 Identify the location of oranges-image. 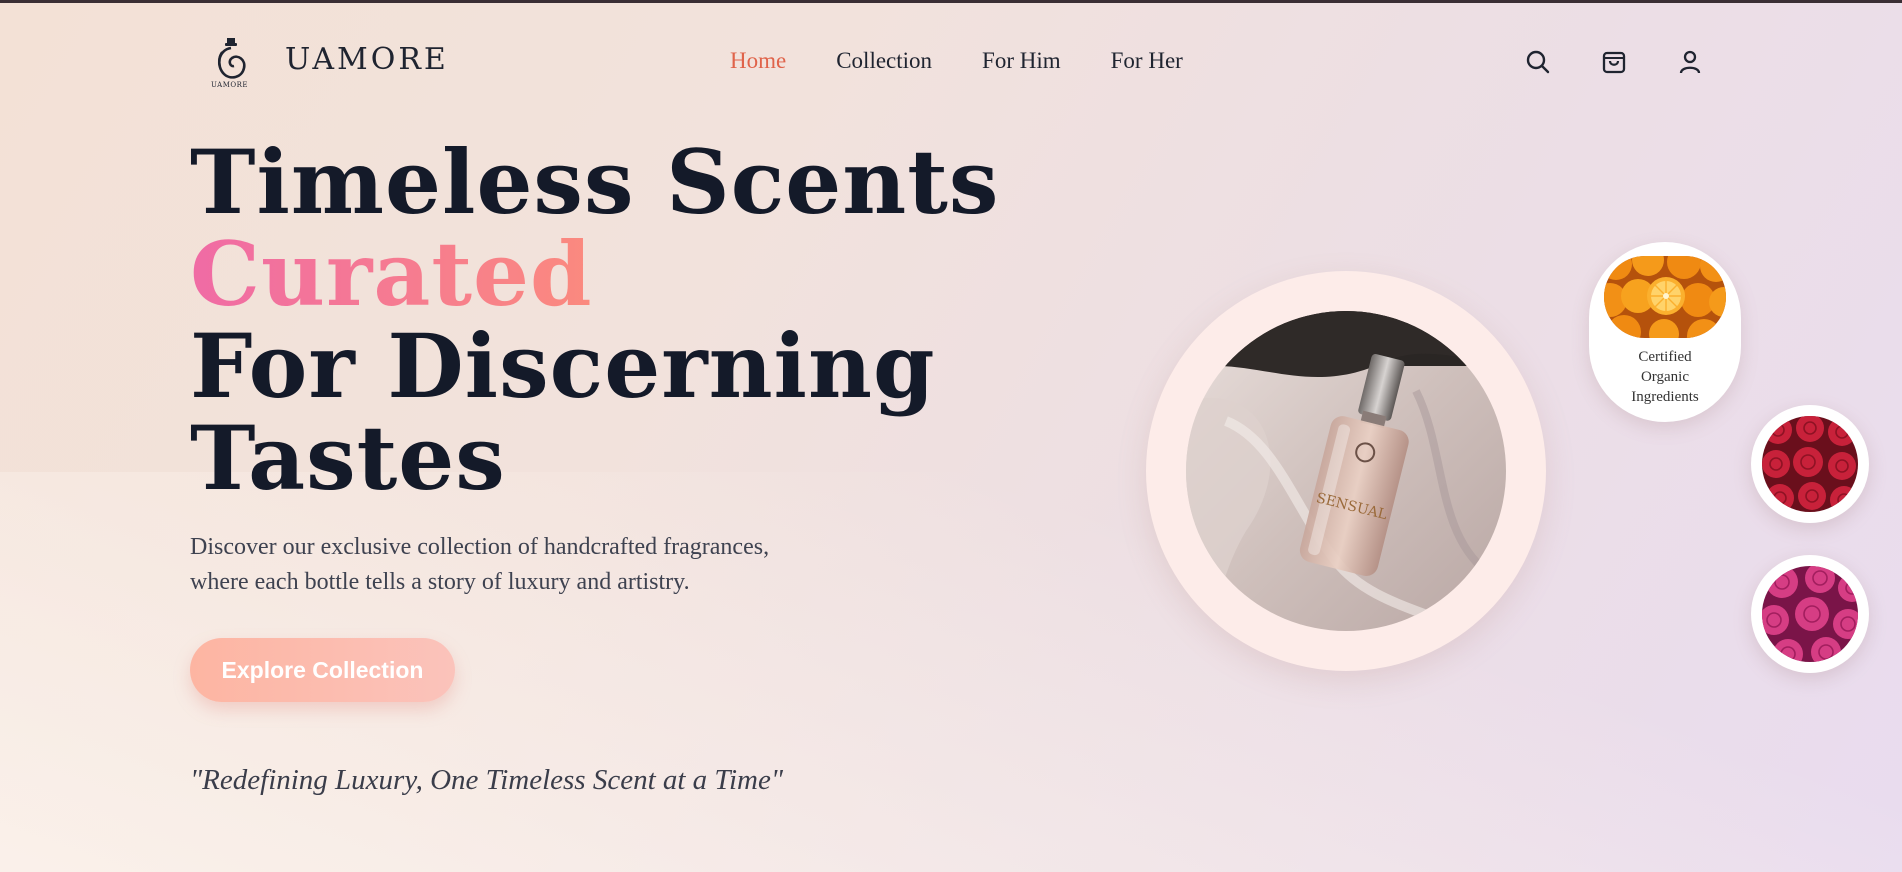
(1665, 297).